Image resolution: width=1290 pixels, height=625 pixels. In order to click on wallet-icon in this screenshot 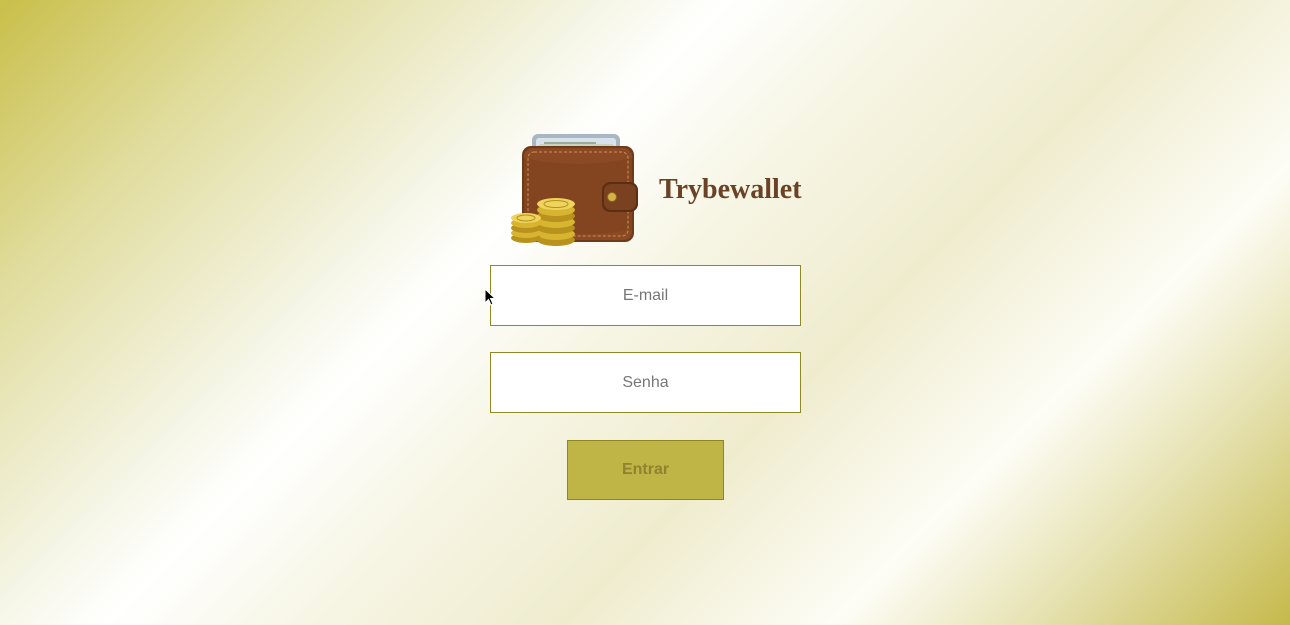, I will do `click(574, 190)`.